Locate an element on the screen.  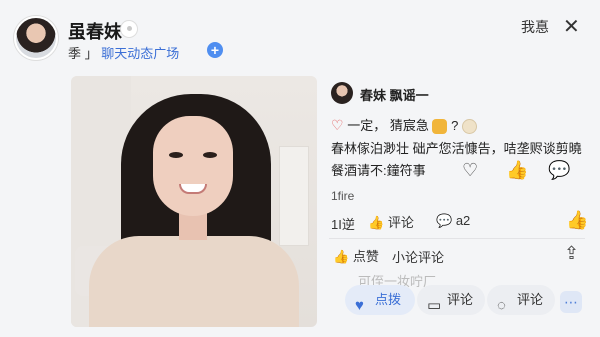
author-avatar is located at coordinates (342, 93).